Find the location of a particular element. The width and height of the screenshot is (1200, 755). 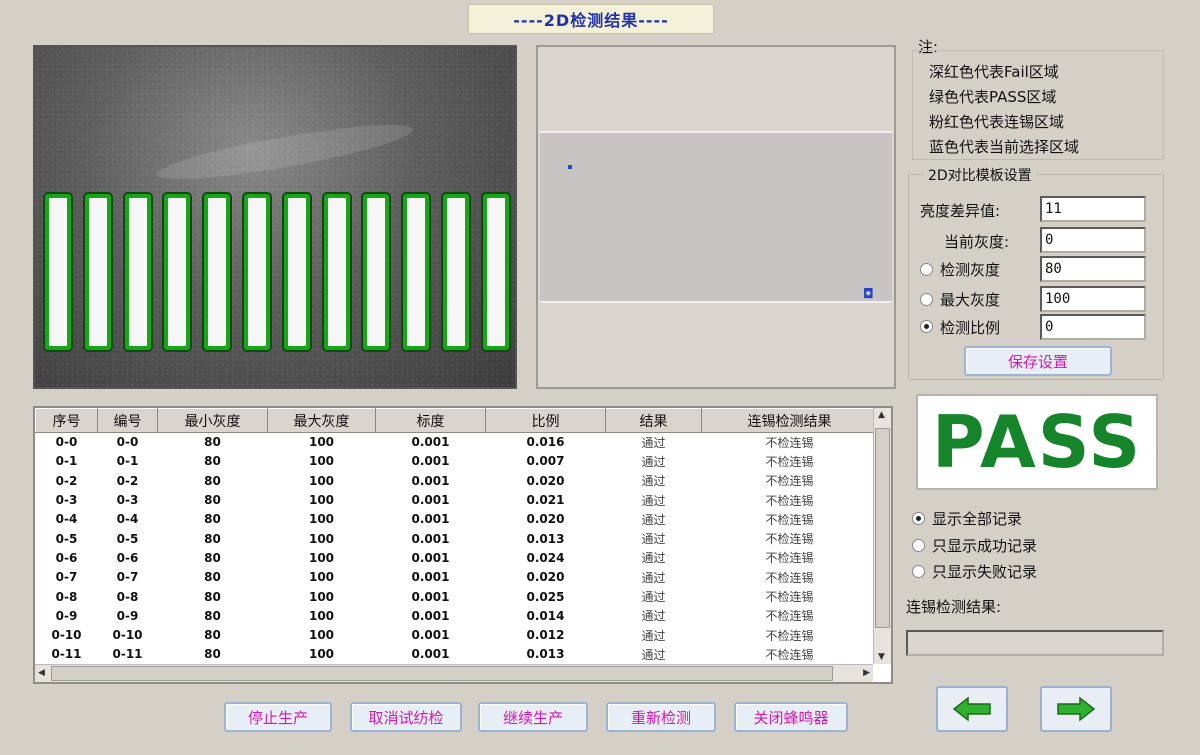

detect-ratio-radio is located at coordinates (926, 326).